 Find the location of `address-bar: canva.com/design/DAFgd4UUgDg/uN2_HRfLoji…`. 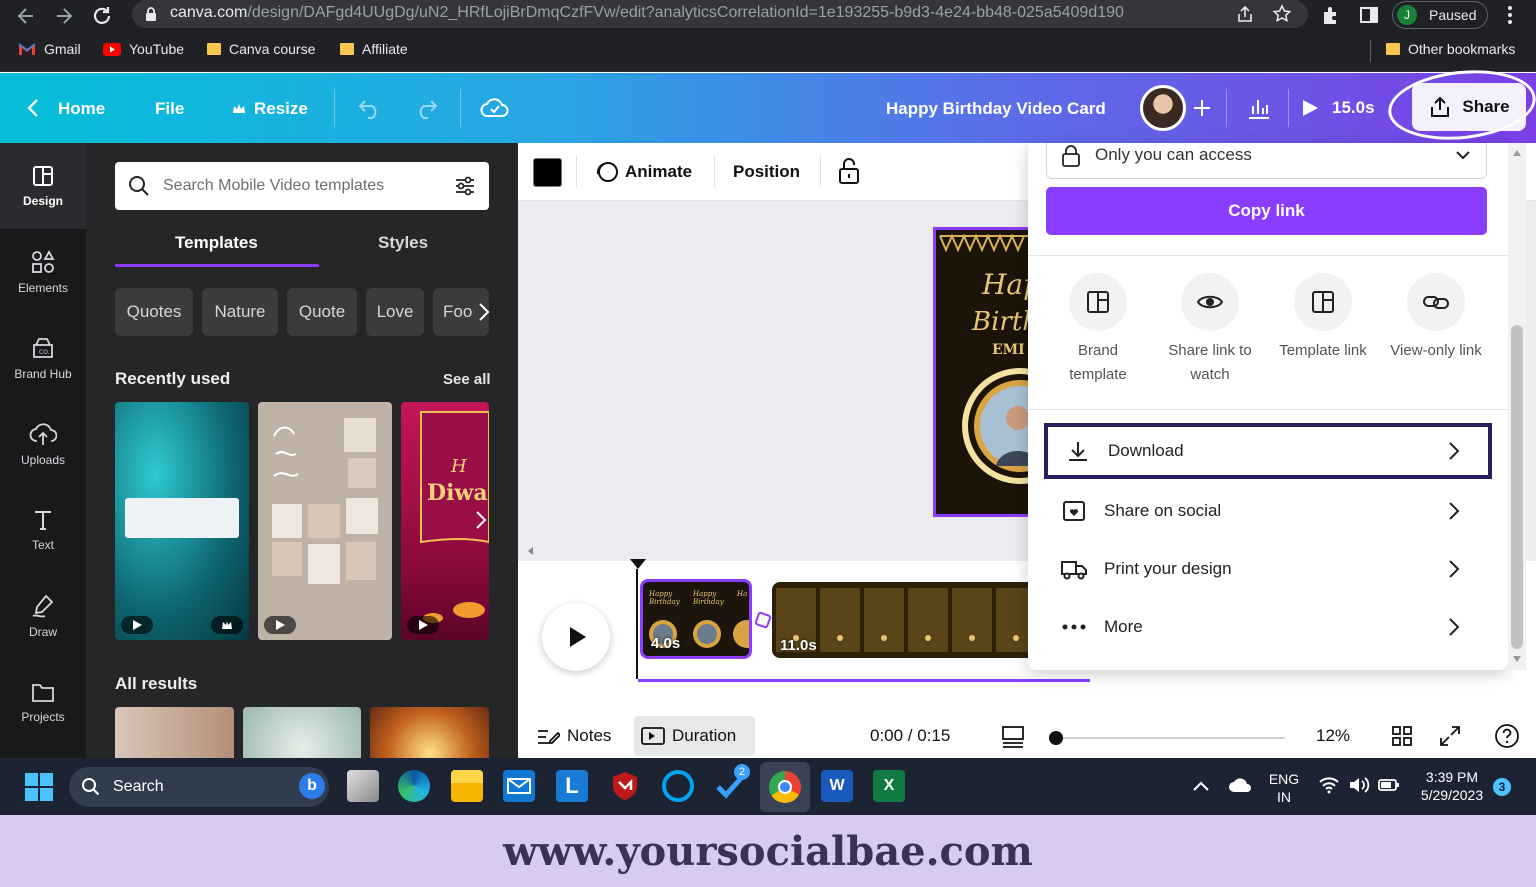

address-bar: canva.com/design/DAFgd4UUgDg/uN2_HRfLoji… is located at coordinates (720, 14).